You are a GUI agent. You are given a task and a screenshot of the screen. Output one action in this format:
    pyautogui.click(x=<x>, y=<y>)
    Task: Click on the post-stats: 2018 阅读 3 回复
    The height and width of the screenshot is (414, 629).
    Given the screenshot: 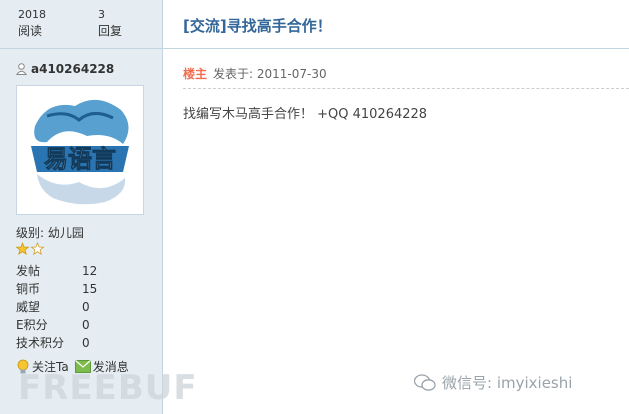 What is the action you would take?
    pyautogui.click(x=81, y=24)
    